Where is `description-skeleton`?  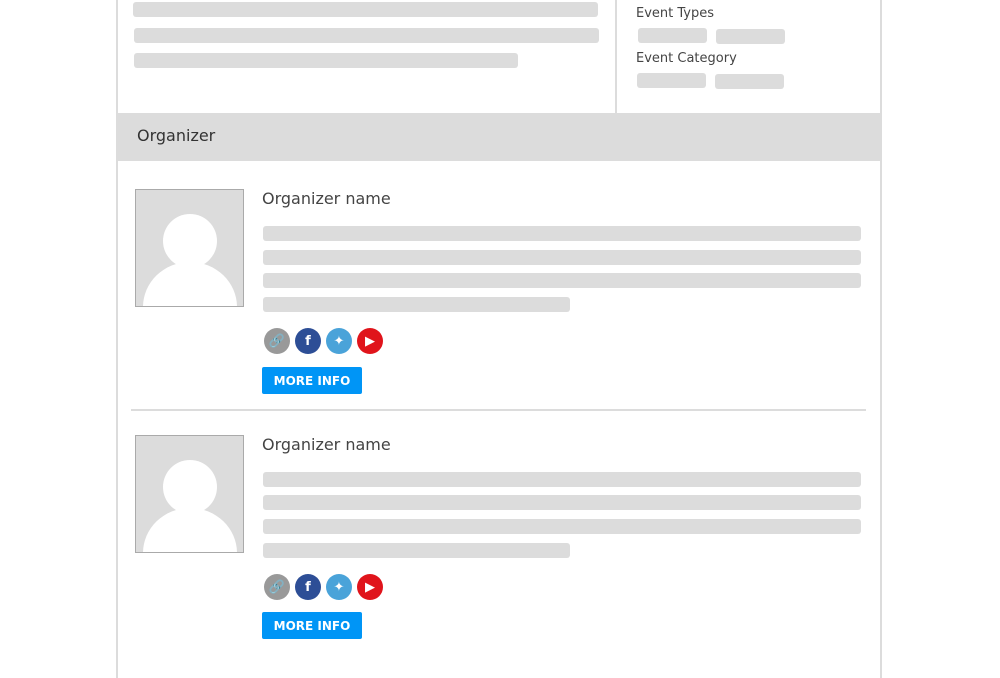
description-skeleton is located at coordinates (367, 56).